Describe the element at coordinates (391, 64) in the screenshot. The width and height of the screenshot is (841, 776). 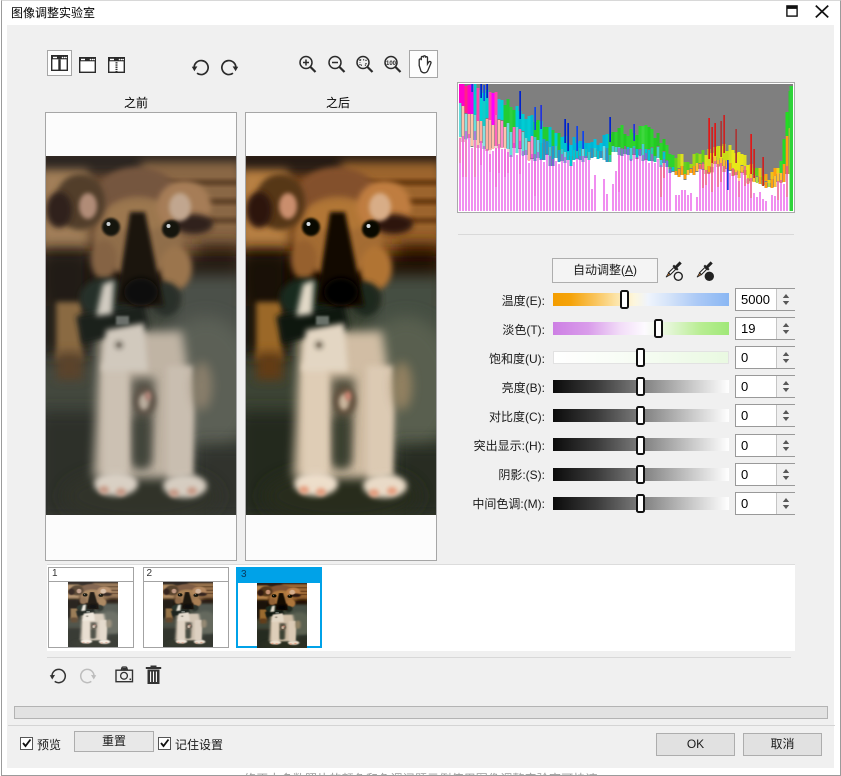
I see `svg-text: 100` at that location.